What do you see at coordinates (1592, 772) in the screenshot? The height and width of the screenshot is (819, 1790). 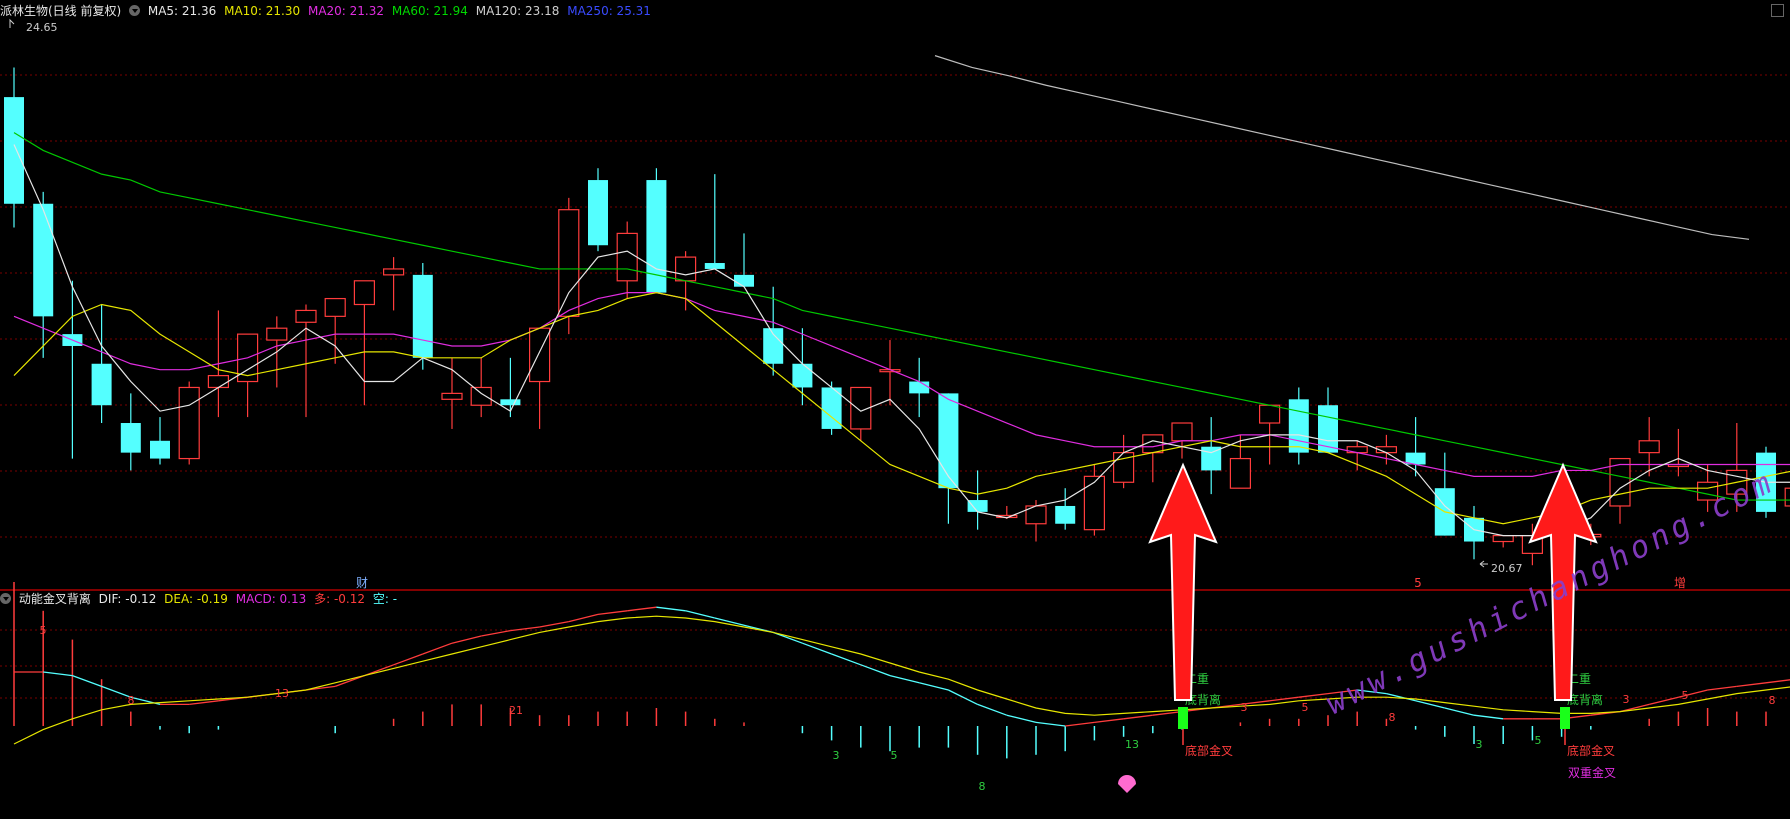 I see `double-gold-cross-label: 双重金叉` at bounding box center [1592, 772].